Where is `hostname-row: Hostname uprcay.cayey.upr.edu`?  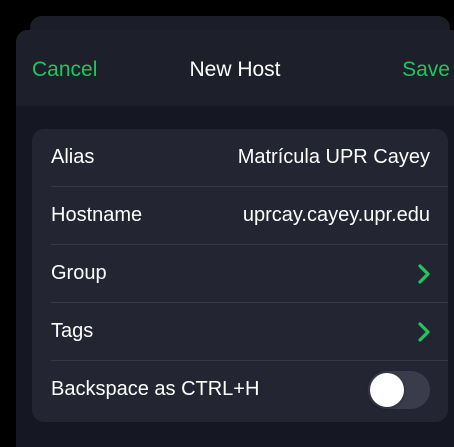 hostname-row: Hostname uprcay.cayey.upr.edu is located at coordinates (240, 216).